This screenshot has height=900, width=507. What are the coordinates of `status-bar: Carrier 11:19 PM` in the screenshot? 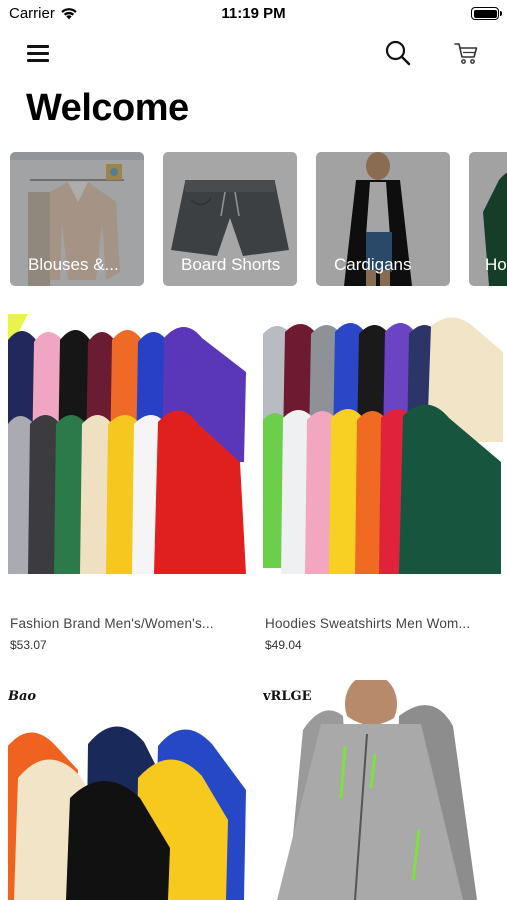 It's located at (253, 14).